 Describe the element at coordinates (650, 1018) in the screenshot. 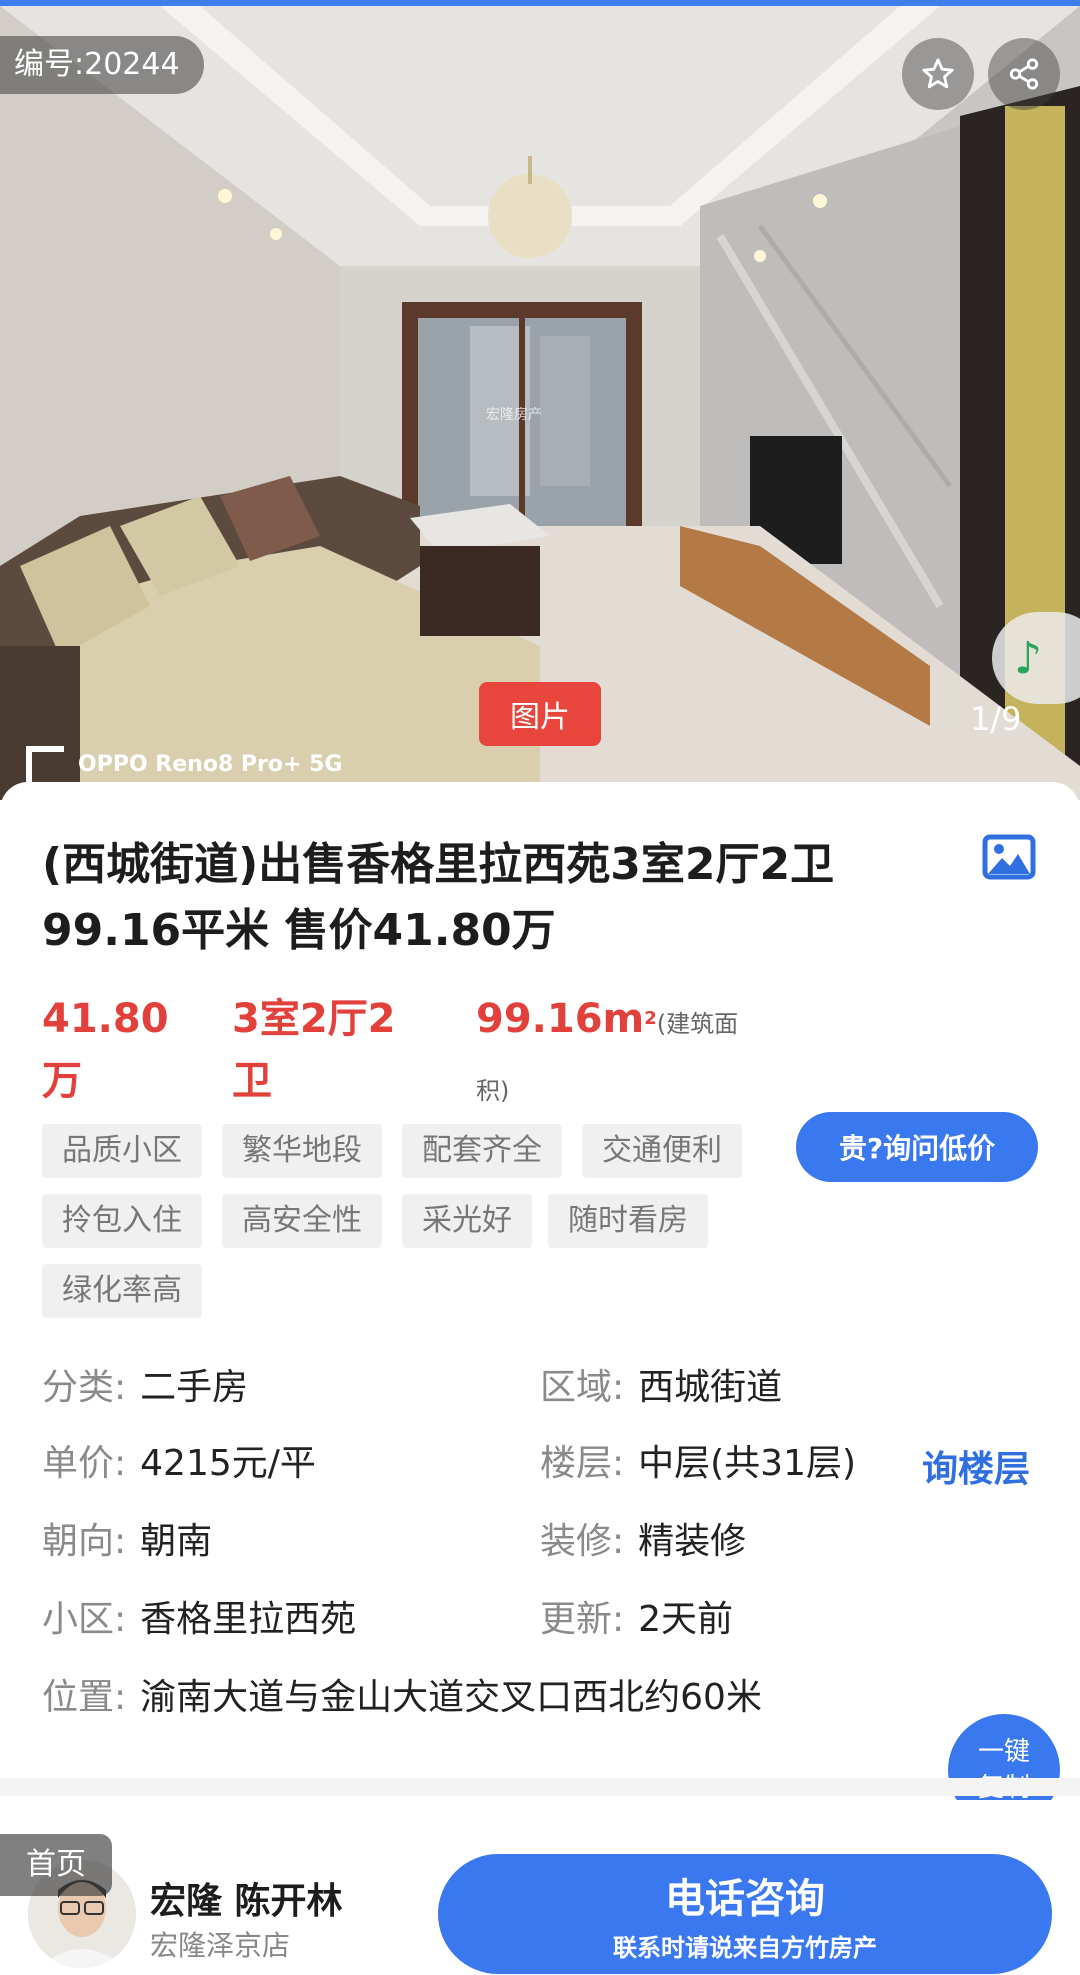

I see `area-sup: 2` at that location.